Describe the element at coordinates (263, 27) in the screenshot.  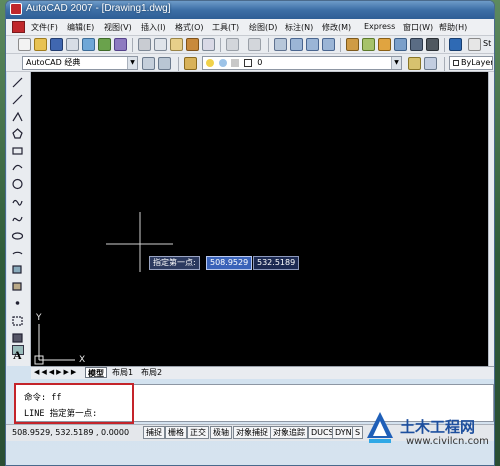
I see `menu-draw: 绘图(D)` at that location.